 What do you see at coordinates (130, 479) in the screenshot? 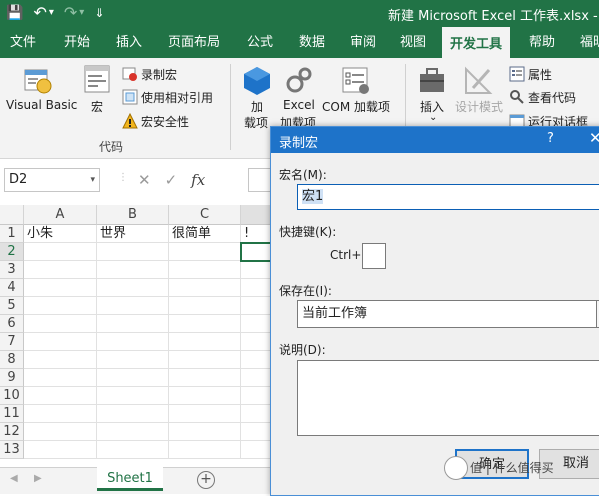
I see `sheet-tab-sheet1: Sheet1` at bounding box center [130, 479].